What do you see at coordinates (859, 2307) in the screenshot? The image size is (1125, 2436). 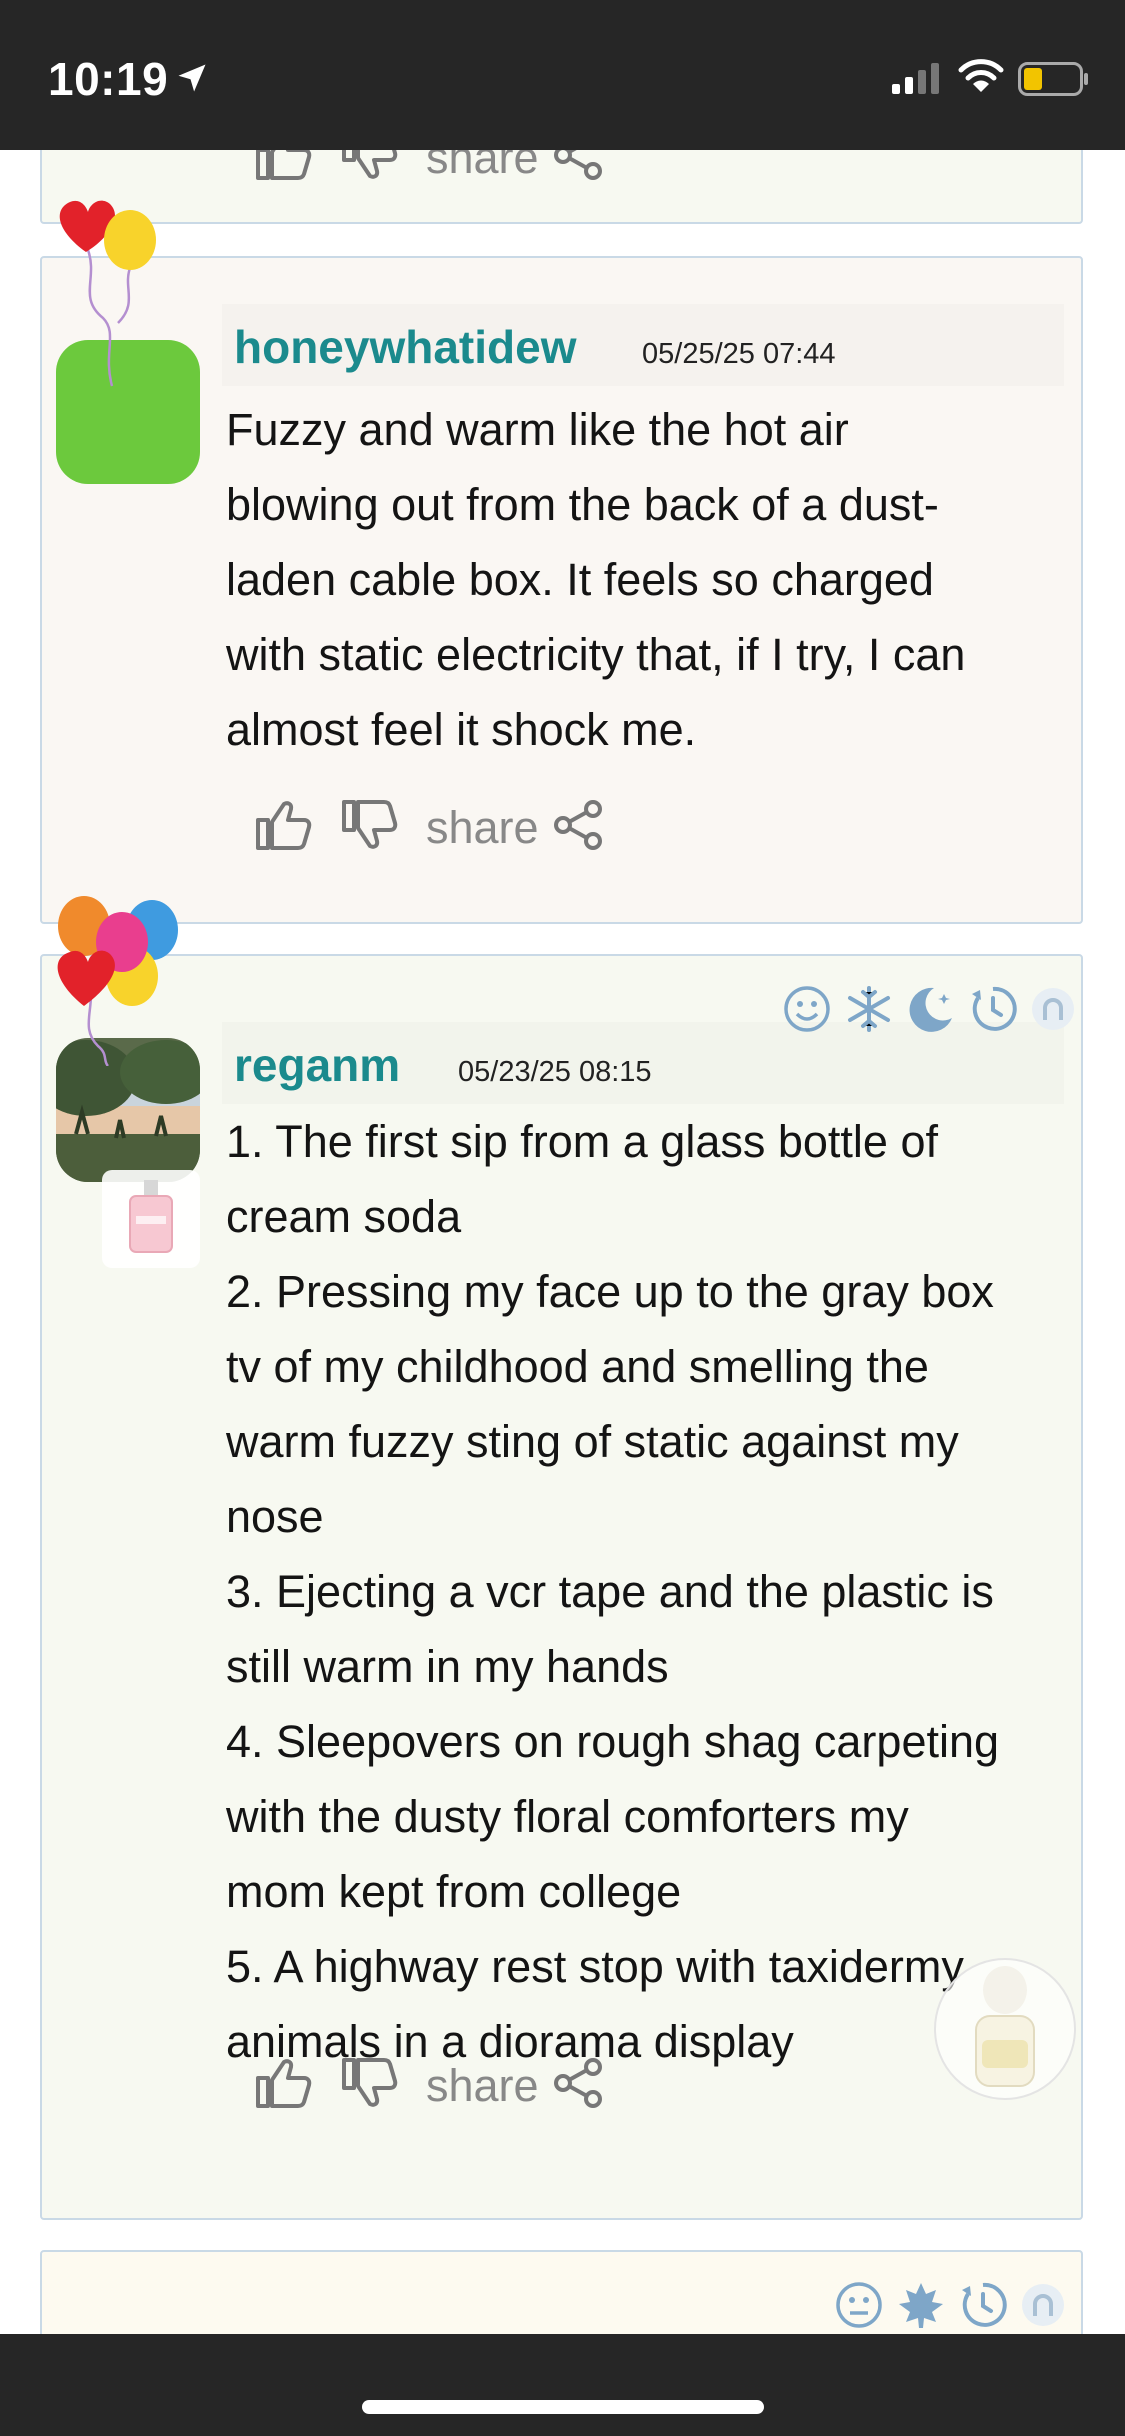 I see `neutral-face-icon` at bounding box center [859, 2307].